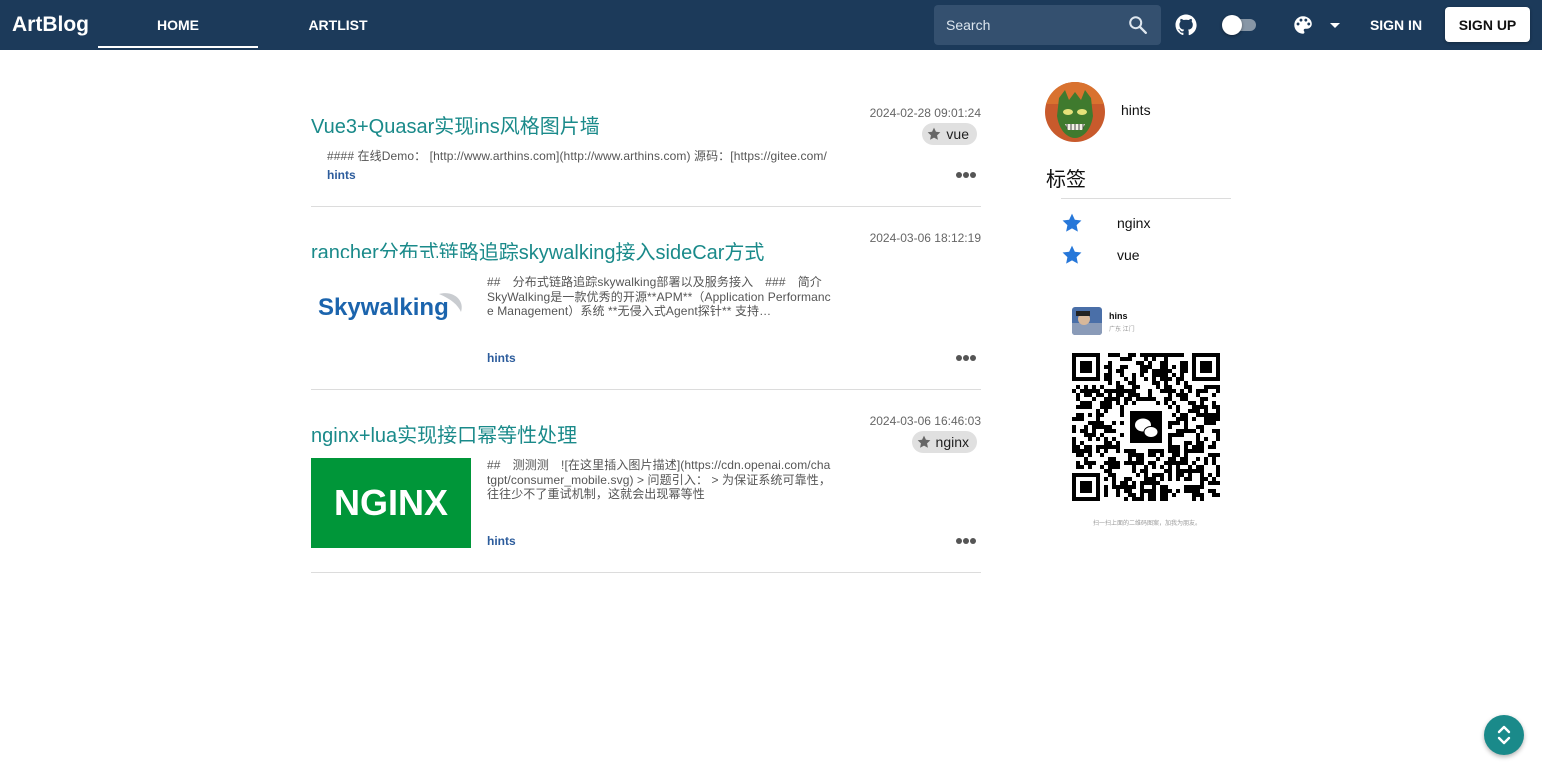 The image size is (1542, 763). What do you see at coordinates (1186, 25) in the screenshot?
I see `github-icon` at bounding box center [1186, 25].